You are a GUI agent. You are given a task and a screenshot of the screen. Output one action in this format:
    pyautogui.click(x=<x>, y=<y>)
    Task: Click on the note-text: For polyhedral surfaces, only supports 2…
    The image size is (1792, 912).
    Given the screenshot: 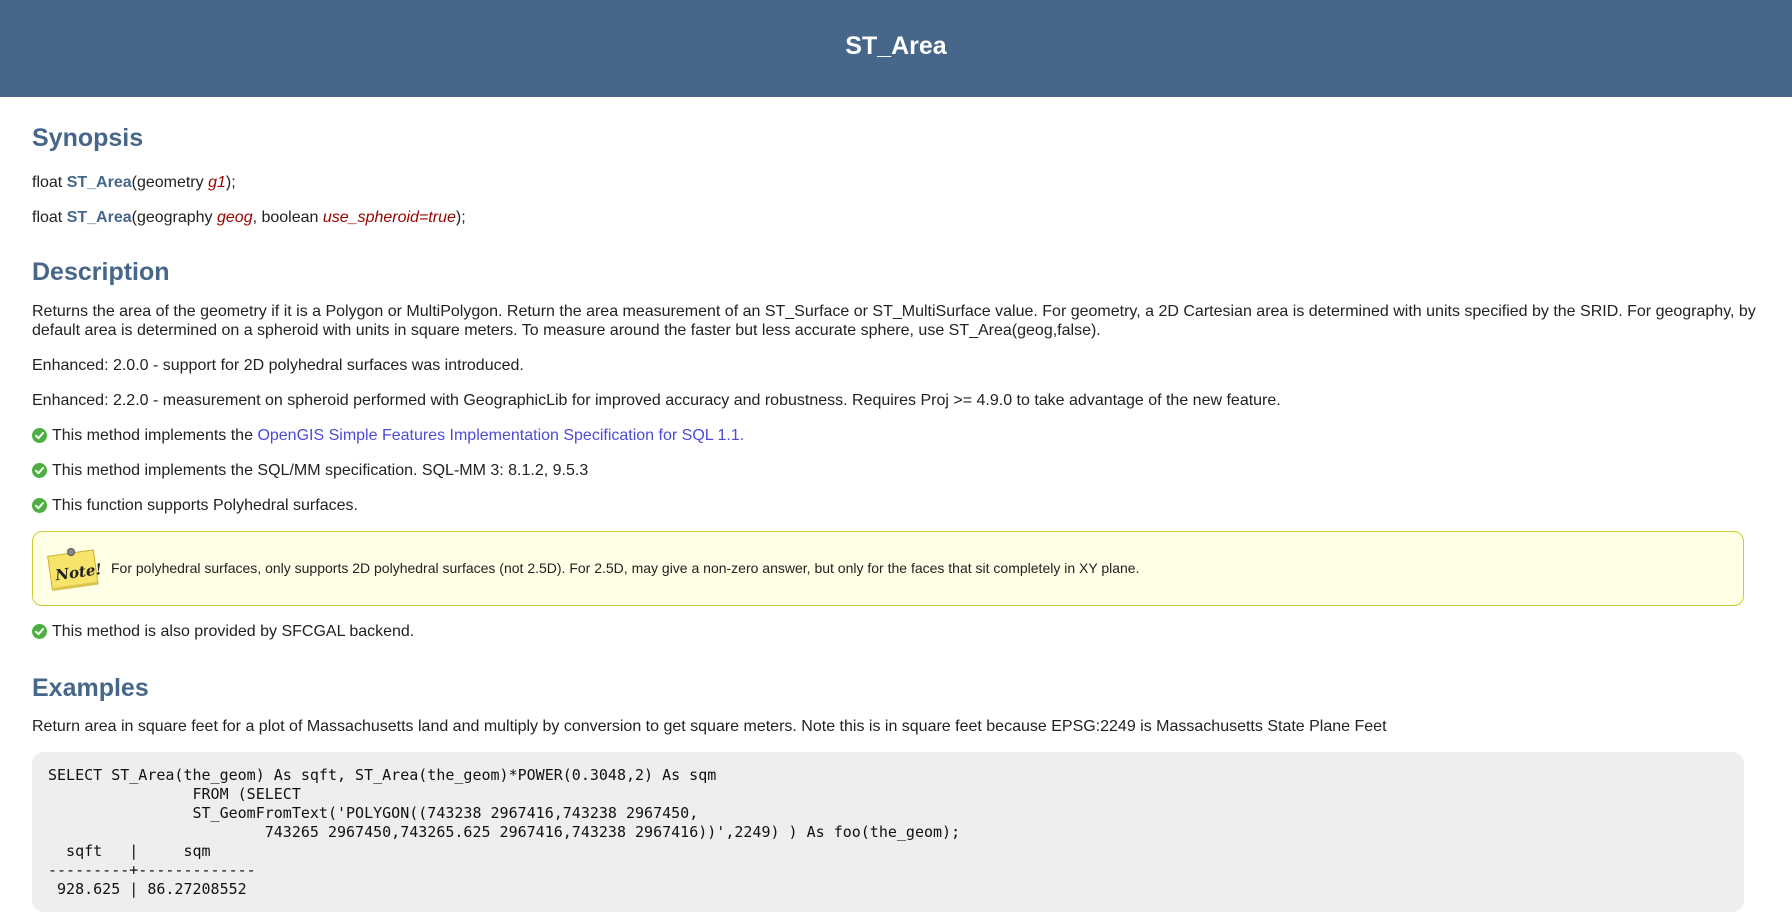 What is the action you would take?
    pyautogui.click(x=625, y=568)
    